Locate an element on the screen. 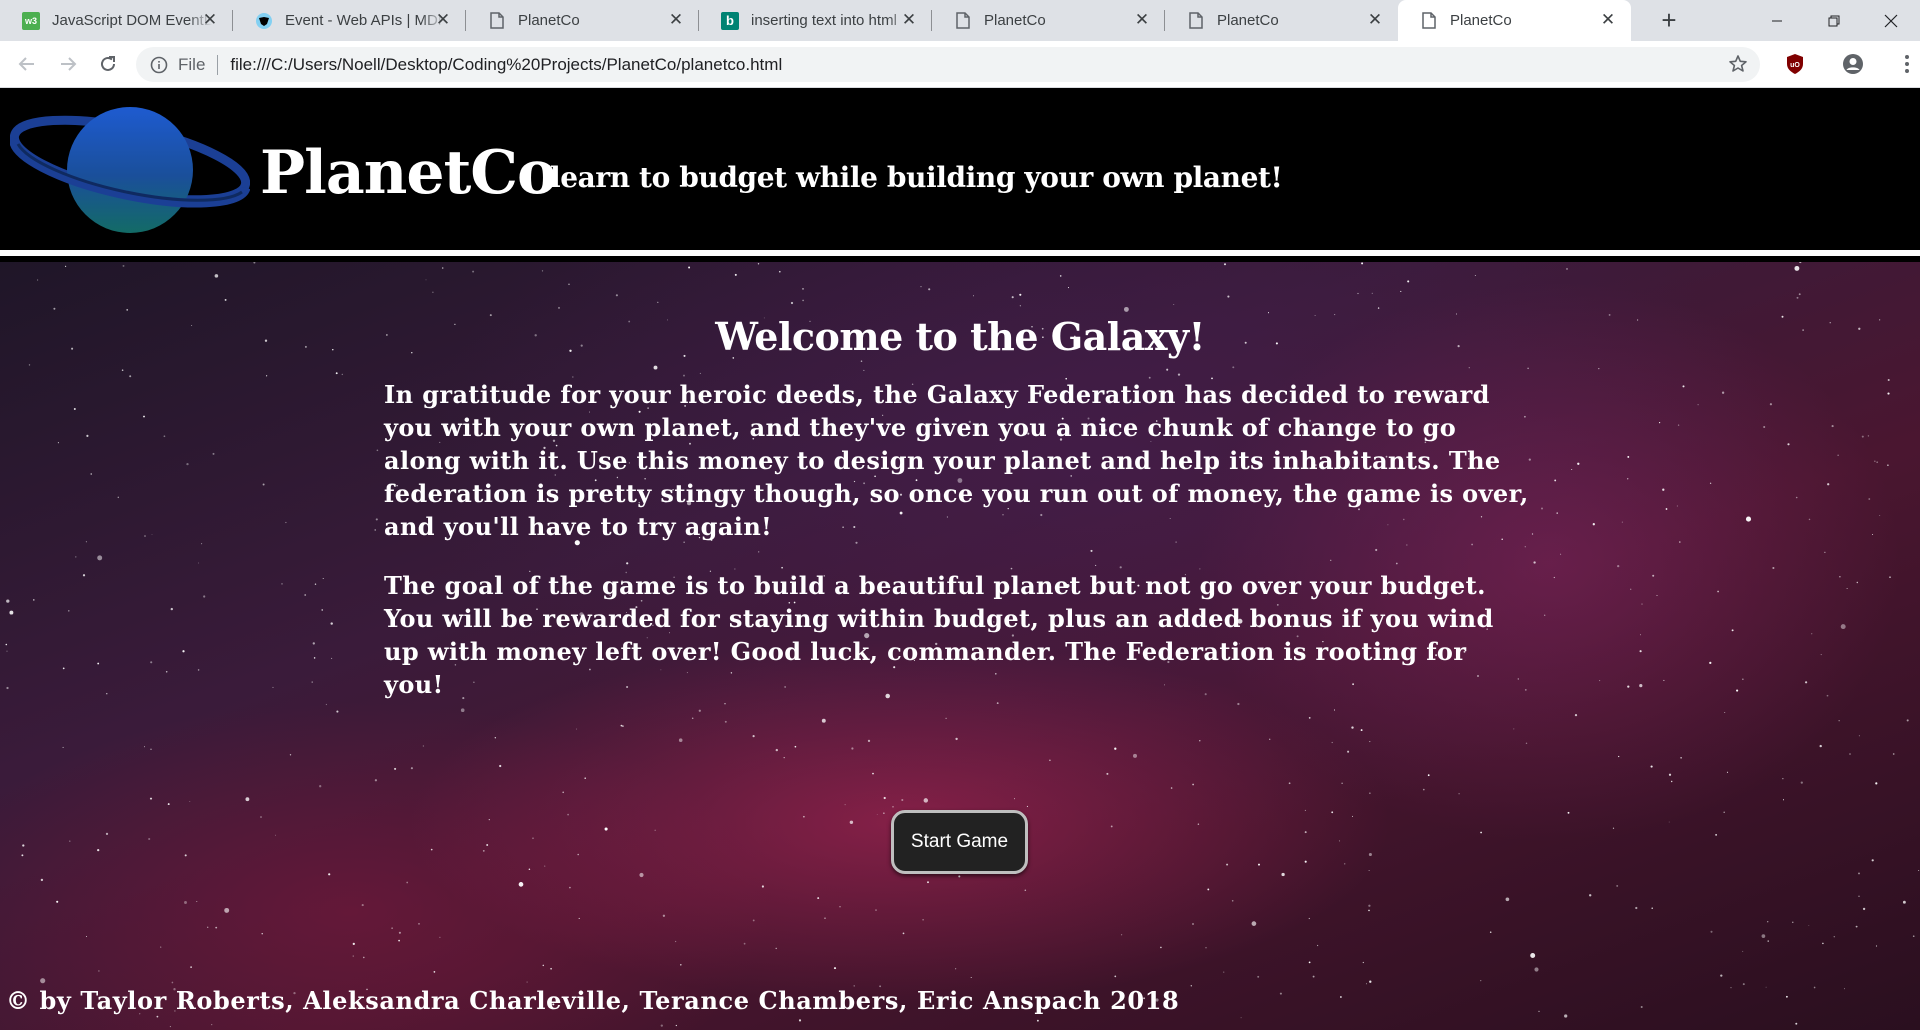 This screenshot has width=1920, height=1030. minimize-icon is located at coordinates (1776, 20).